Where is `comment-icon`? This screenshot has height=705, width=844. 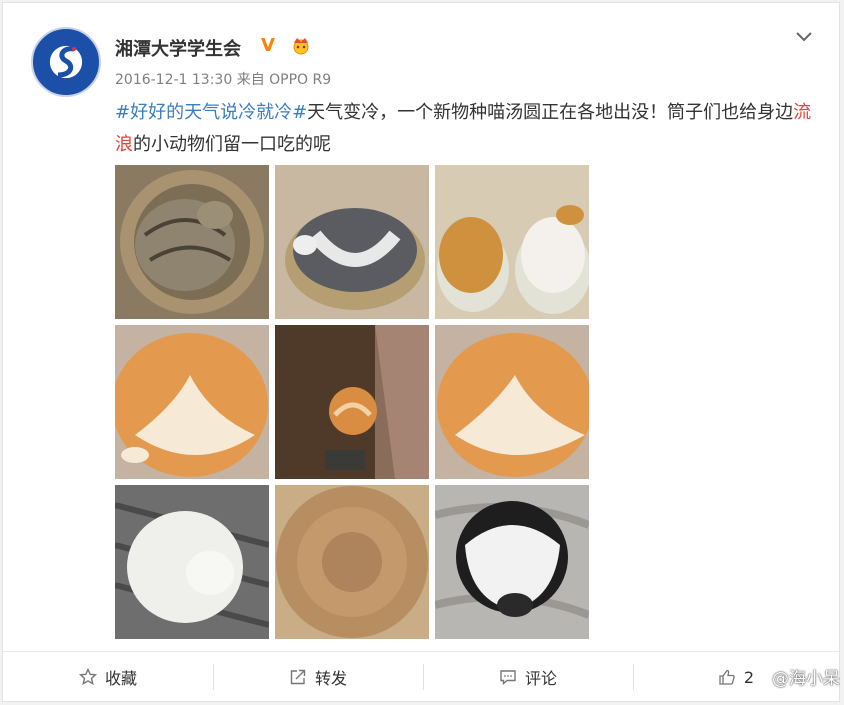 comment-icon is located at coordinates (508, 678).